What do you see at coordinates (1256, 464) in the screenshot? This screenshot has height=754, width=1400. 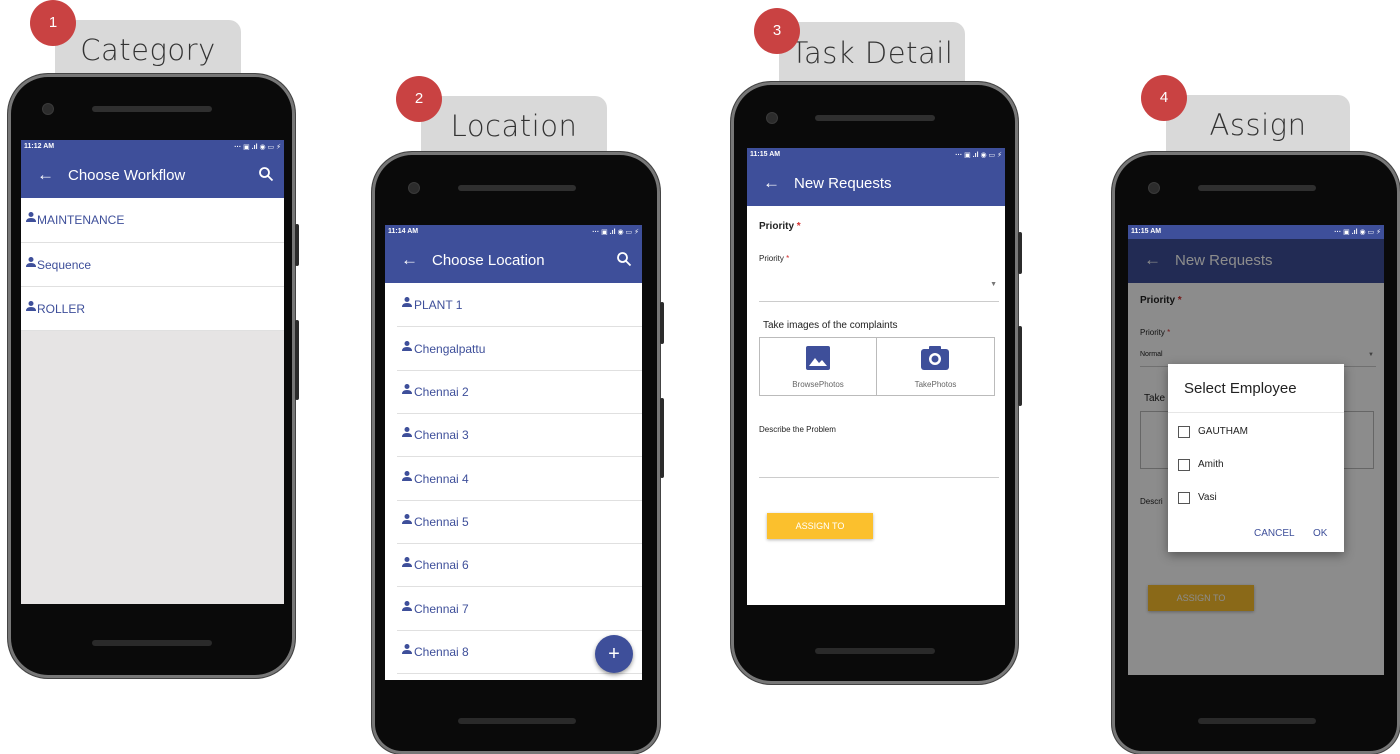 I see `employee-option: Amith` at bounding box center [1256, 464].